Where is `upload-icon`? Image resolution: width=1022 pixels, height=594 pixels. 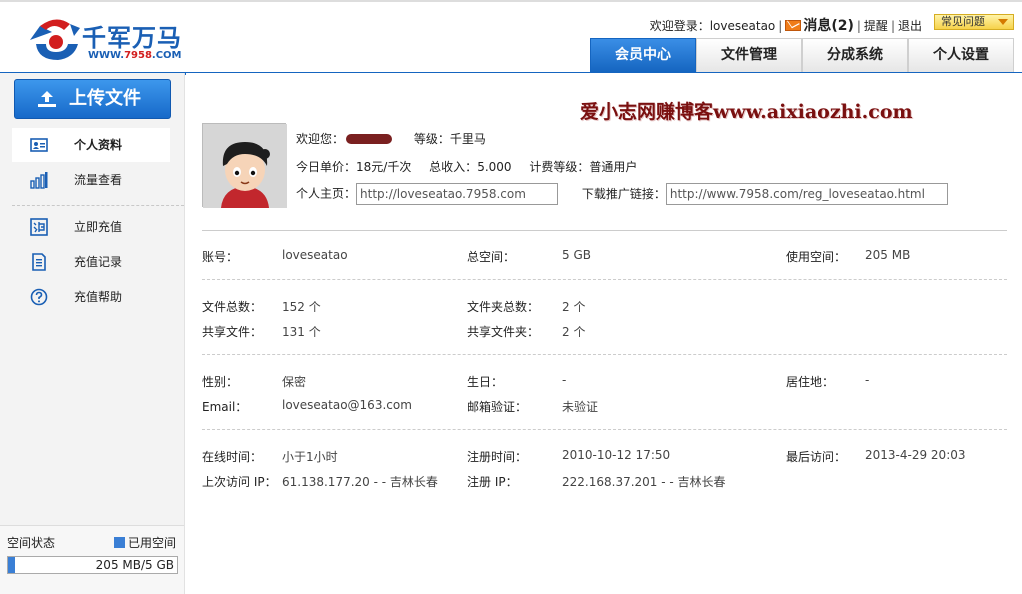
upload-icon is located at coordinates (47, 99).